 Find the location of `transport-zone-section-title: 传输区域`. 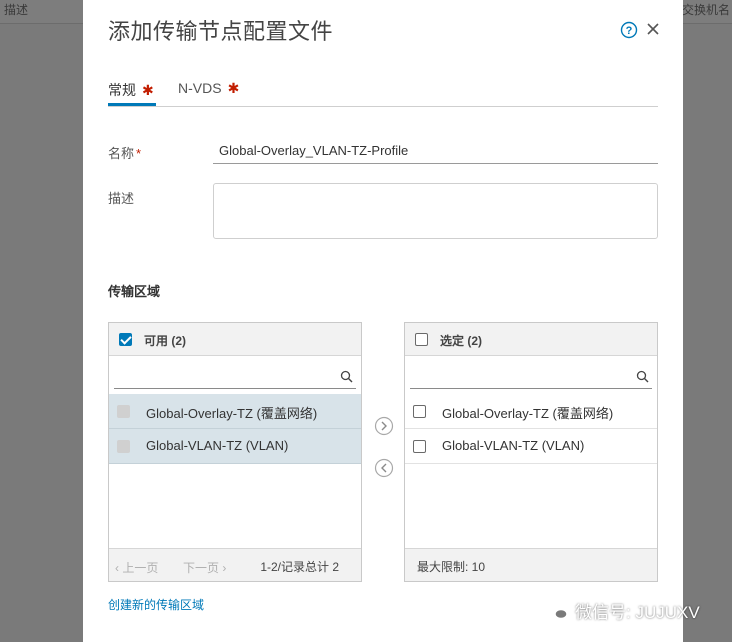

transport-zone-section-title: 传输区域 is located at coordinates (134, 291).